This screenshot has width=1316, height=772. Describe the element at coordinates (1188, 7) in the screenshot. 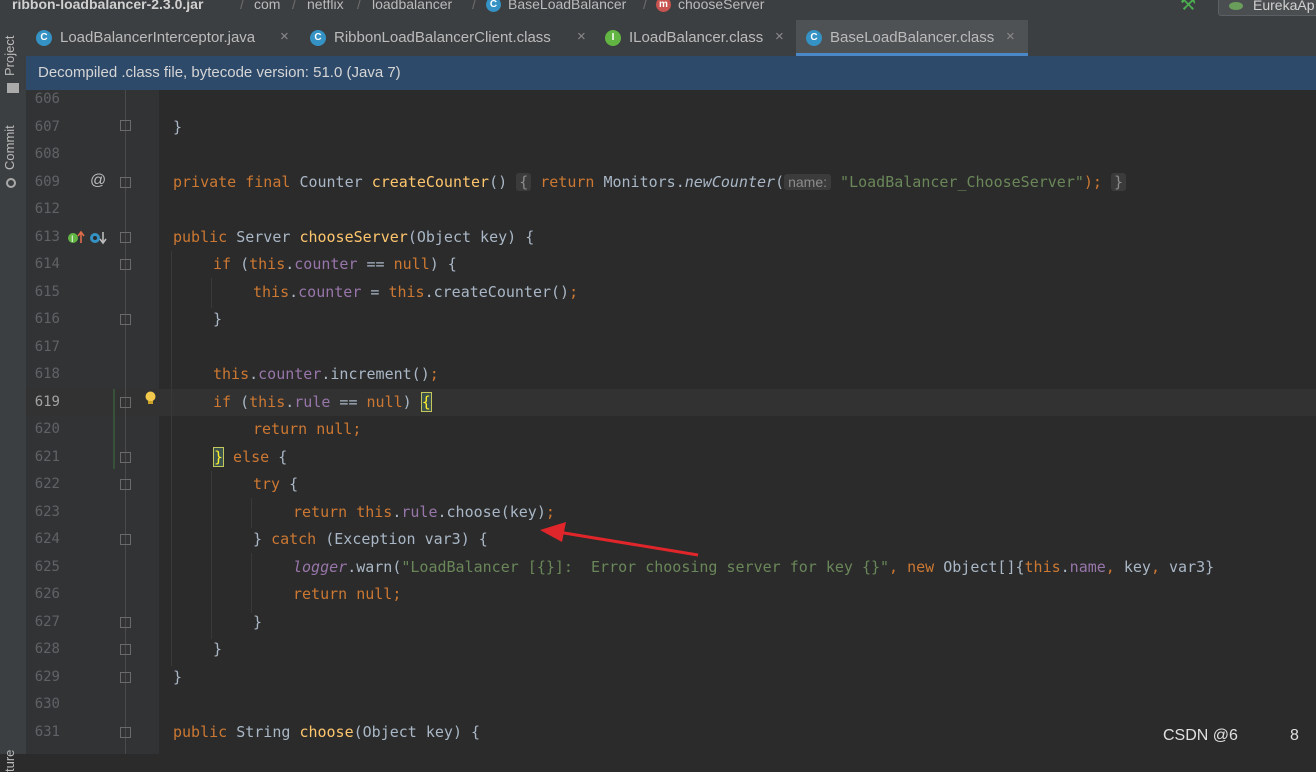

I see `hammer-icon: ⚒` at that location.